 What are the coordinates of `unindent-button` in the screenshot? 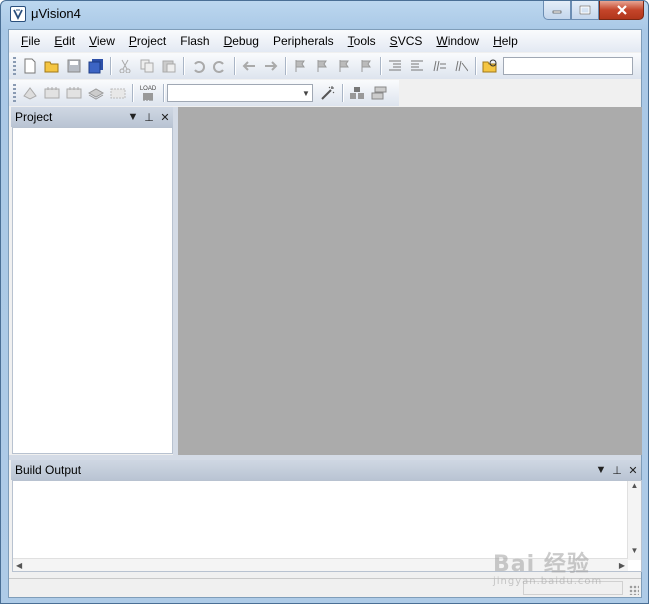 It's located at (417, 66).